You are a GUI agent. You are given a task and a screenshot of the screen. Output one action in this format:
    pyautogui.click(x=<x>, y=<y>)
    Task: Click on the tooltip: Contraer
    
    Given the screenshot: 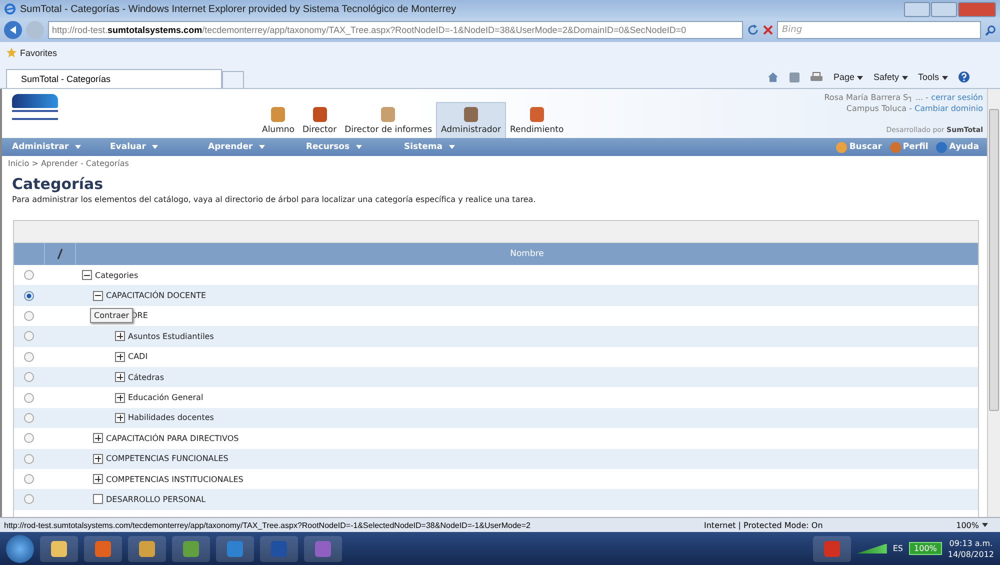 What is the action you would take?
    pyautogui.click(x=112, y=315)
    